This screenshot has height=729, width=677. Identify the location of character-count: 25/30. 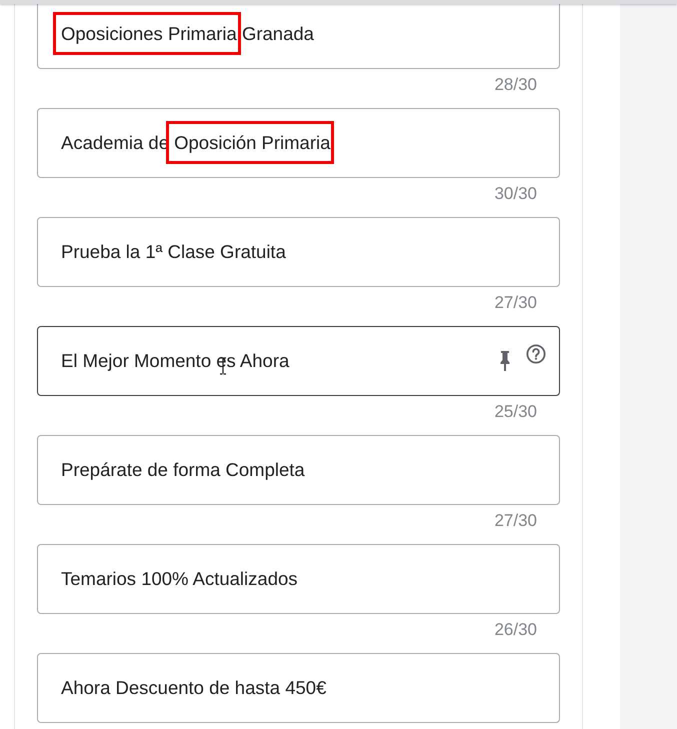
(515, 411).